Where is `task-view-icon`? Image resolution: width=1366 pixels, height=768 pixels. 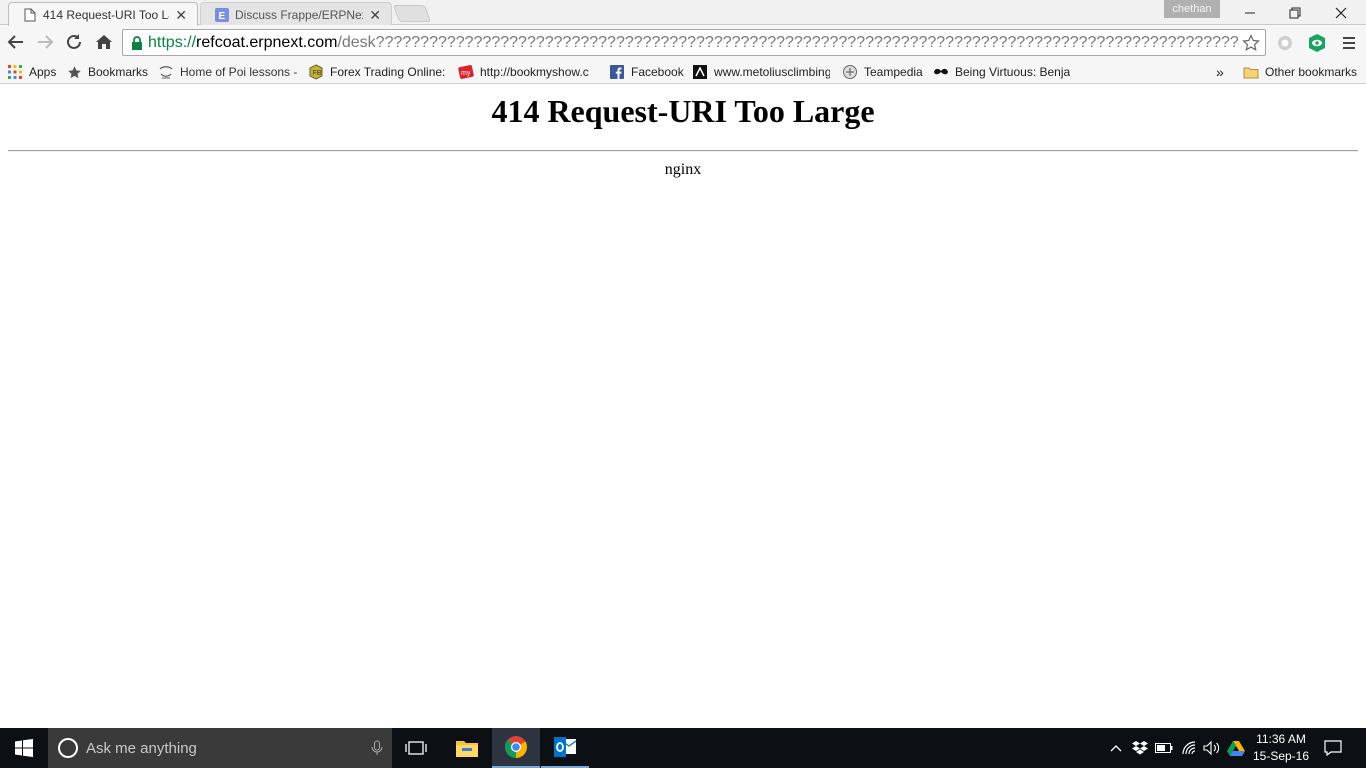
task-view-icon is located at coordinates (416, 748).